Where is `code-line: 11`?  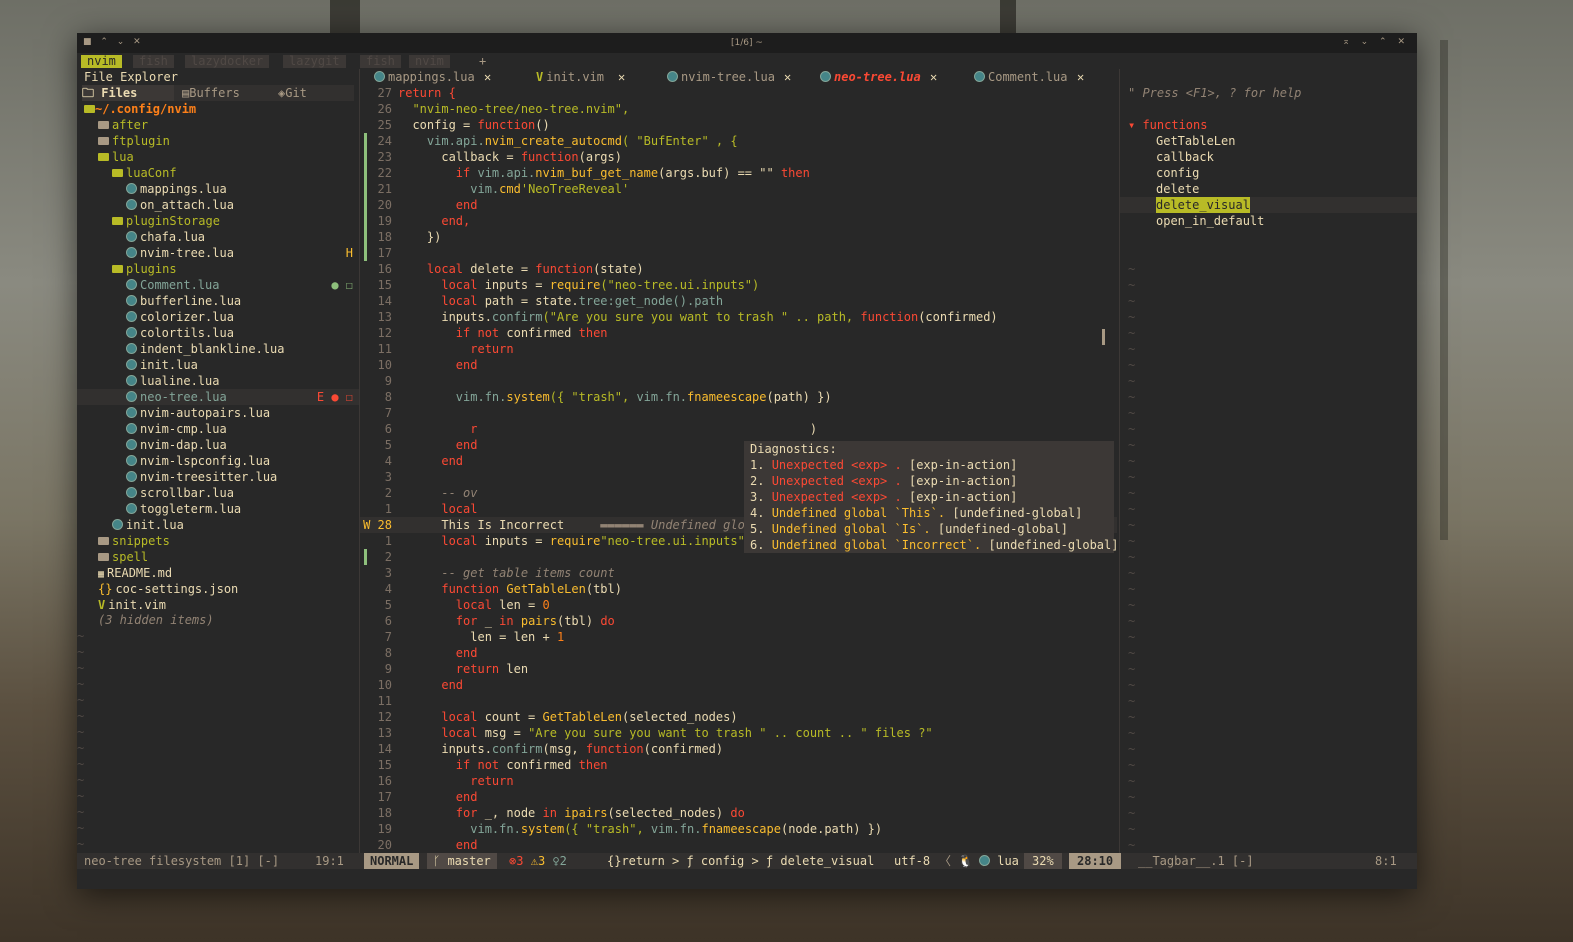
code-line: 11 is located at coordinates (738, 701).